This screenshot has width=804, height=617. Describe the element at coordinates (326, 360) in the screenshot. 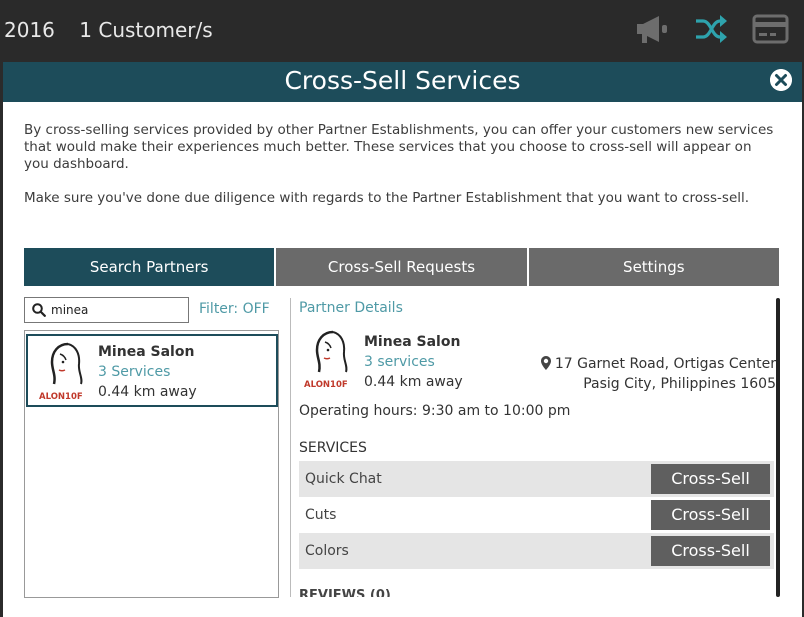

I see `partner-logo: ALON10F` at that location.